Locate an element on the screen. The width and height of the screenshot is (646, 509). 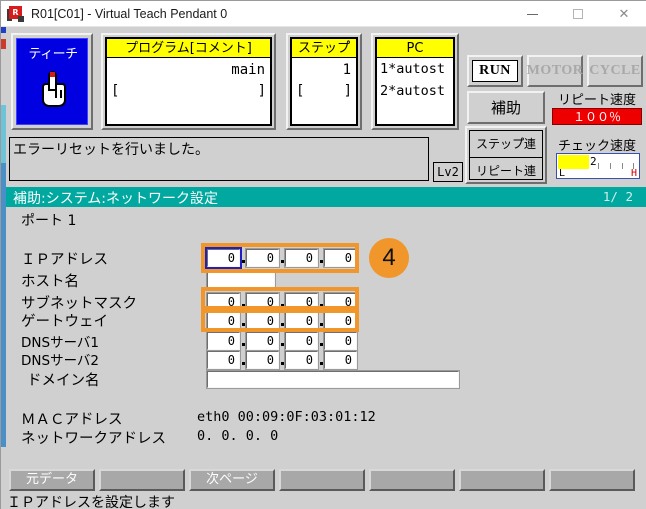
page-header: 補助:システム:ネットワーク設定 1/ 2 is located at coordinates (326, 197).